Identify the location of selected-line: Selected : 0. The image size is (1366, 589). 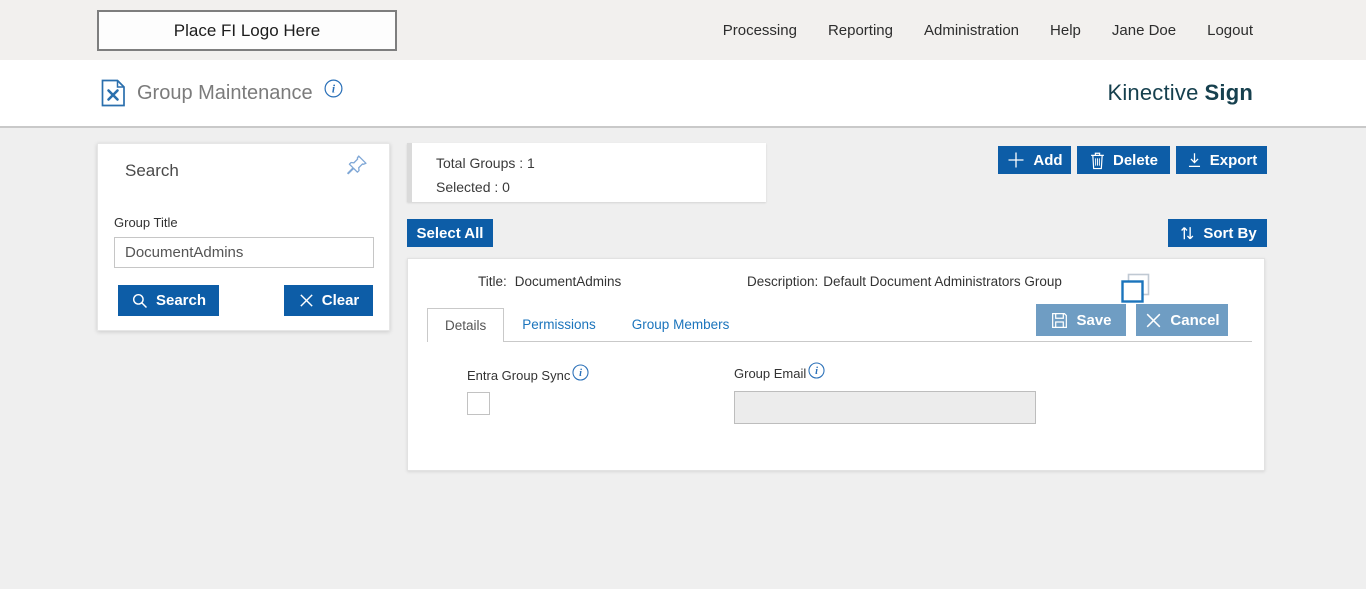
(601, 187).